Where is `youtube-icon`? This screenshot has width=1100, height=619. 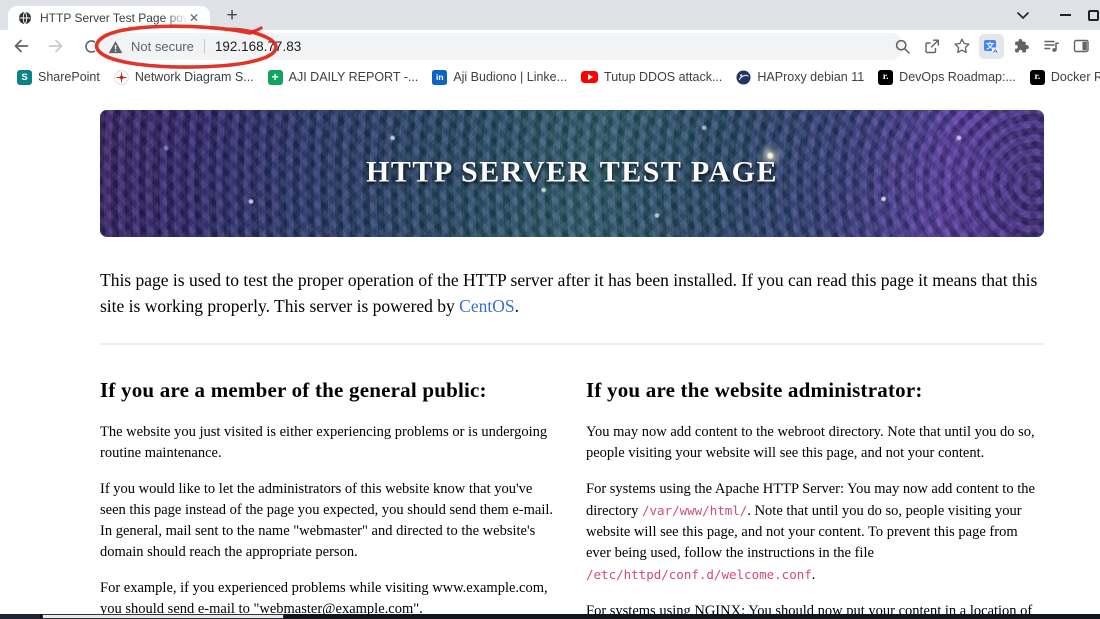 youtube-icon is located at coordinates (590, 77).